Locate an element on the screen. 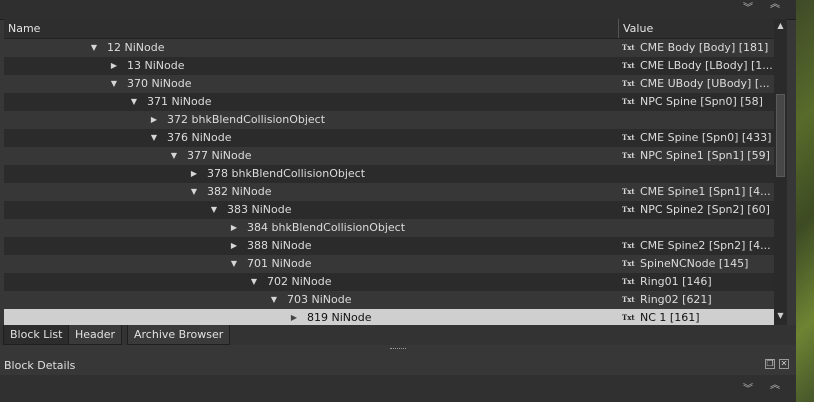 This screenshot has height=402, width=814. tree-row: ▼ 383 NiNode Txt NPC Spine2 [Spn2] [60] is located at coordinates (389, 210).